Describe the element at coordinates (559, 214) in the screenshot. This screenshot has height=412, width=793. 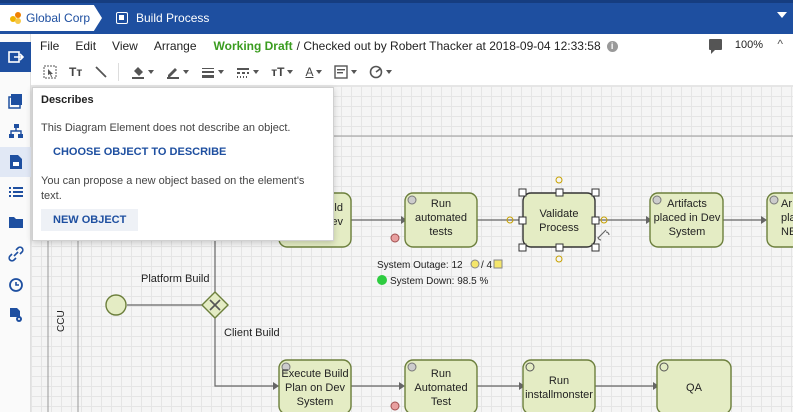
I see `task-label-line: Validate` at that location.